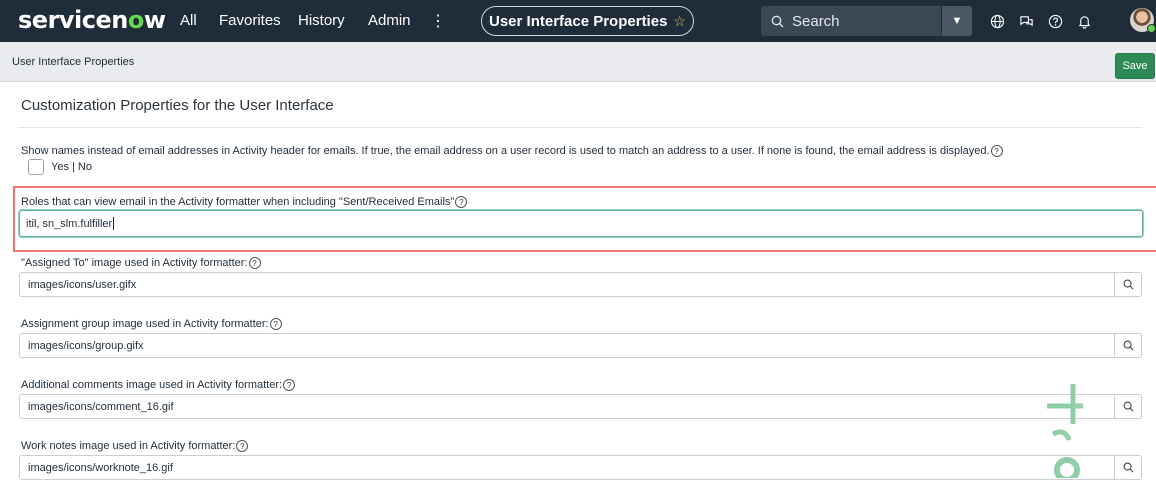 The width and height of the screenshot is (1156, 480). Describe the element at coordinates (188, 20) in the screenshot. I see `nav-all: All` at that location.